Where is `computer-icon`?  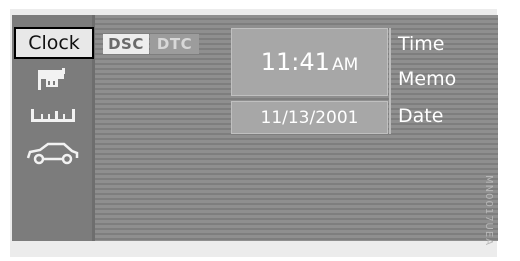
computer-icon is located at coordinates (52, 78).